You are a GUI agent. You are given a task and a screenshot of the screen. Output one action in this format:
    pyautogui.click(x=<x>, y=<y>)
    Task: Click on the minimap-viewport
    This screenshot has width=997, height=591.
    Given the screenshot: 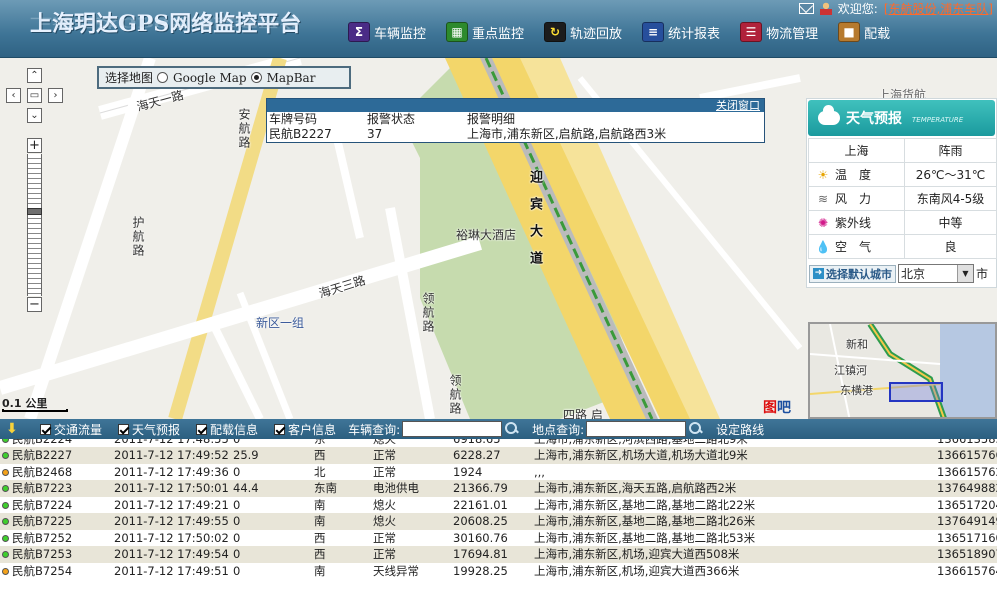 What is the action you would take?
    pyautogui.click(x=916, y=392)
    